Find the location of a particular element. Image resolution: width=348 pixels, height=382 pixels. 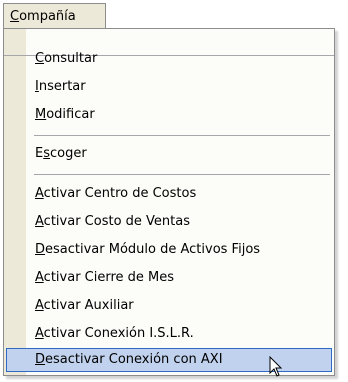

menu-item-label: Insertar is located at coordinates (60, 86).